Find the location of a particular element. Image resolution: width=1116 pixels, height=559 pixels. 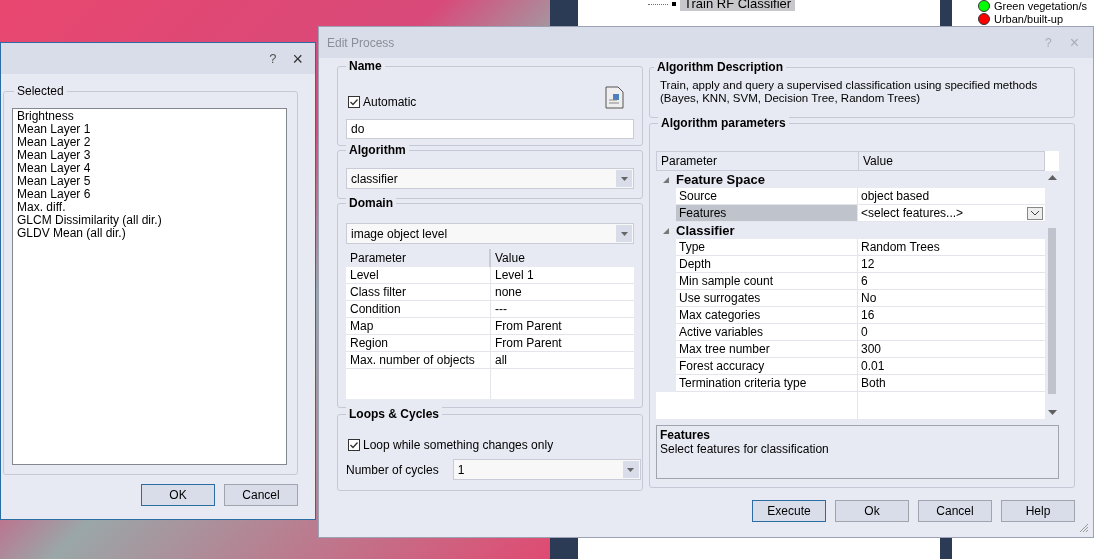

group-label: Loops & Cycles is located at coordinates (394, 414).